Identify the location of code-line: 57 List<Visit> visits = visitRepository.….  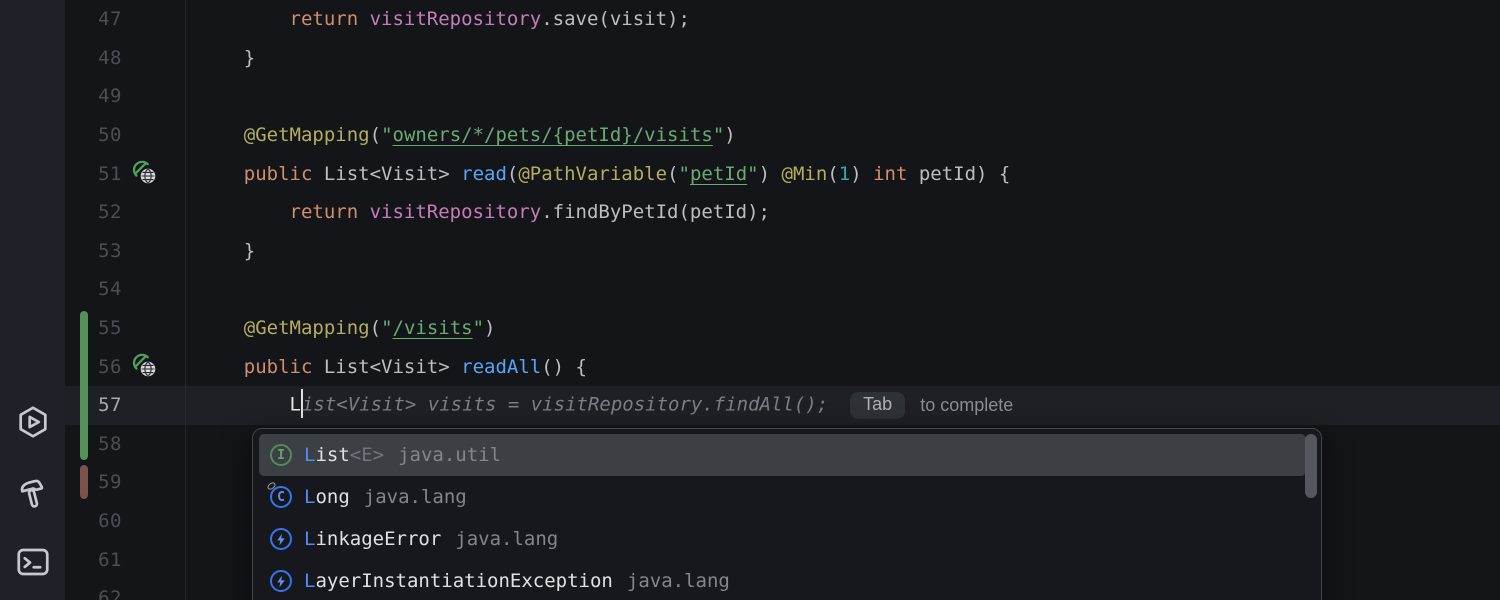
(782, 405).